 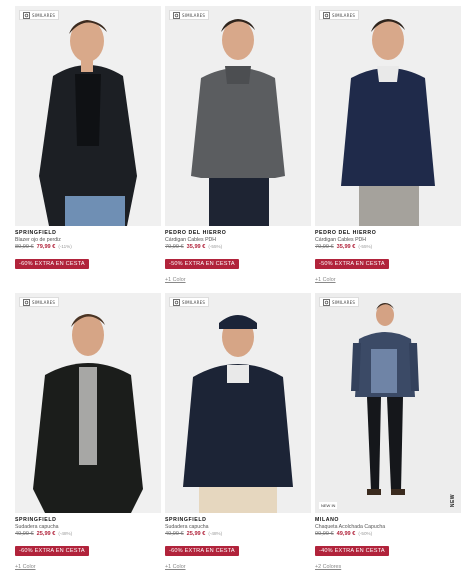 I want to click on more-colors-link: +2 Colores, so click(x=388, y=567).